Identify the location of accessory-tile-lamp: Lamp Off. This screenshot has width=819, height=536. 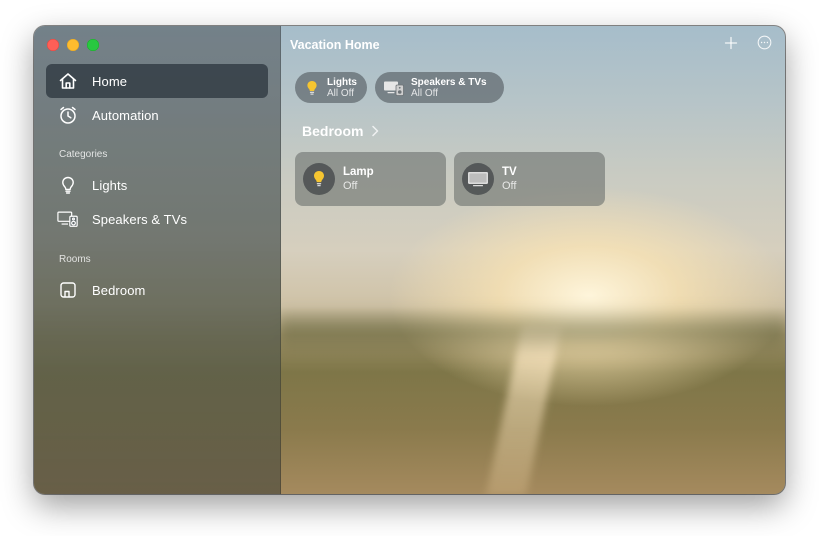
(370, 179).